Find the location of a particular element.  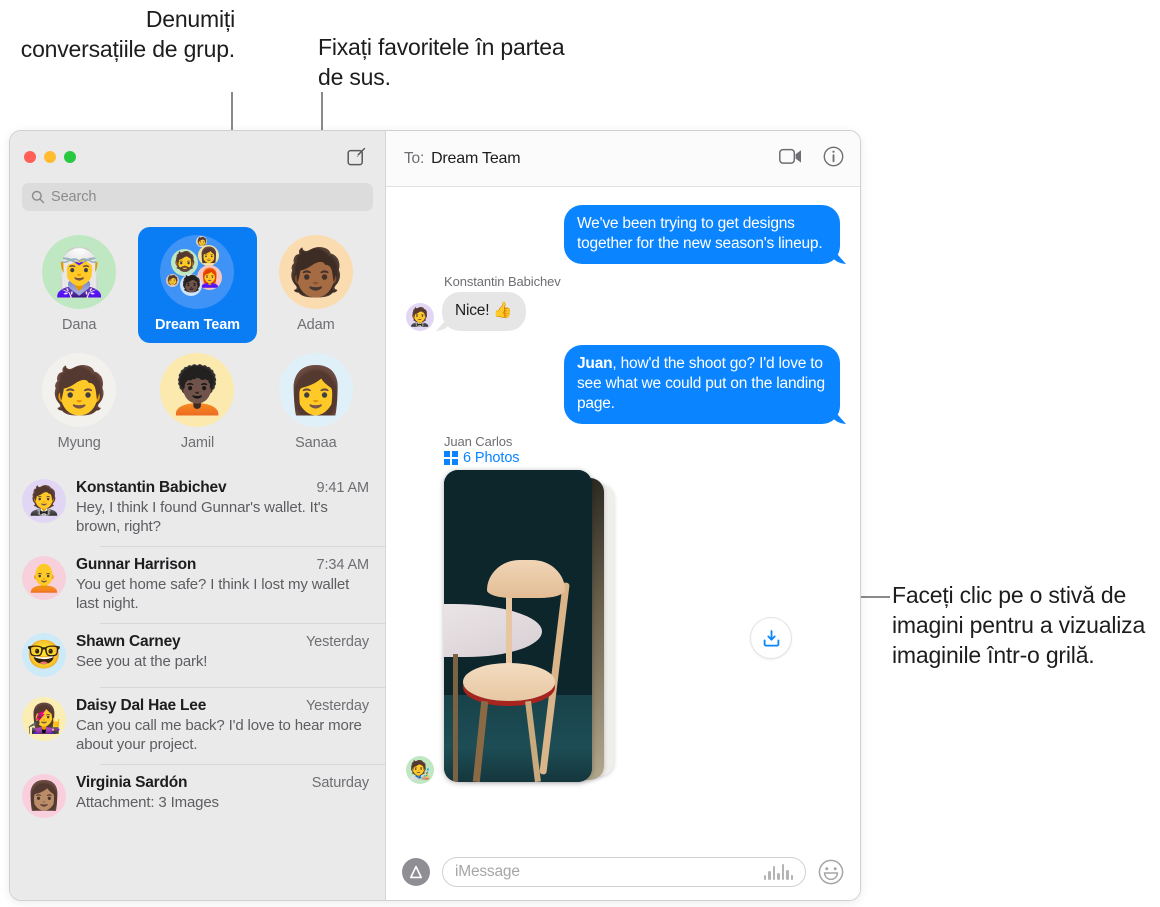

avatar: 🤓 is located at coordinates (44, 655).